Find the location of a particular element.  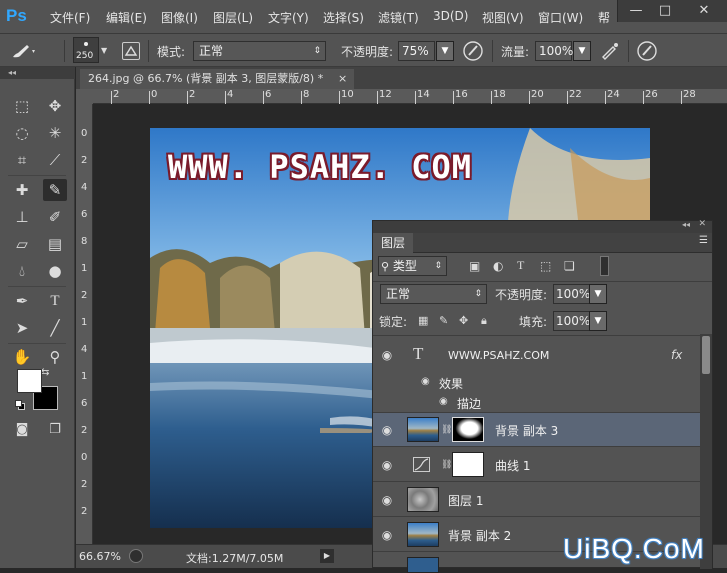

quick-mask-icon: ◙ is located at coordinates (22, 430).